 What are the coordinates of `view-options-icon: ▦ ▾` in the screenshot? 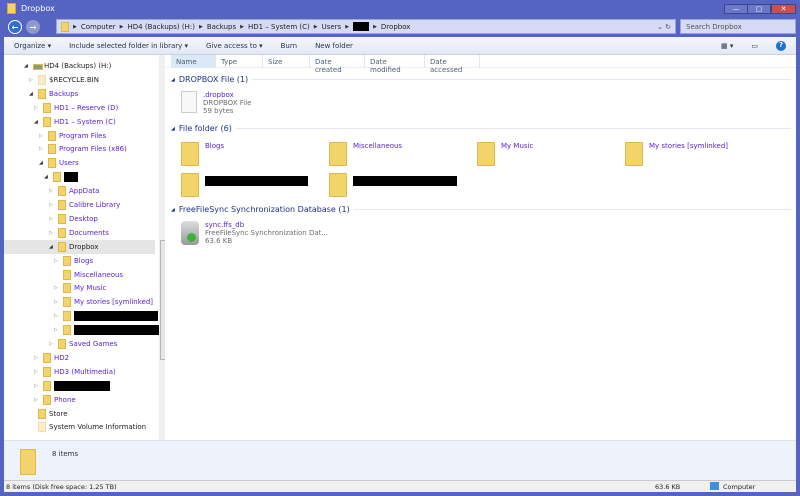 It's located at (727, 46).